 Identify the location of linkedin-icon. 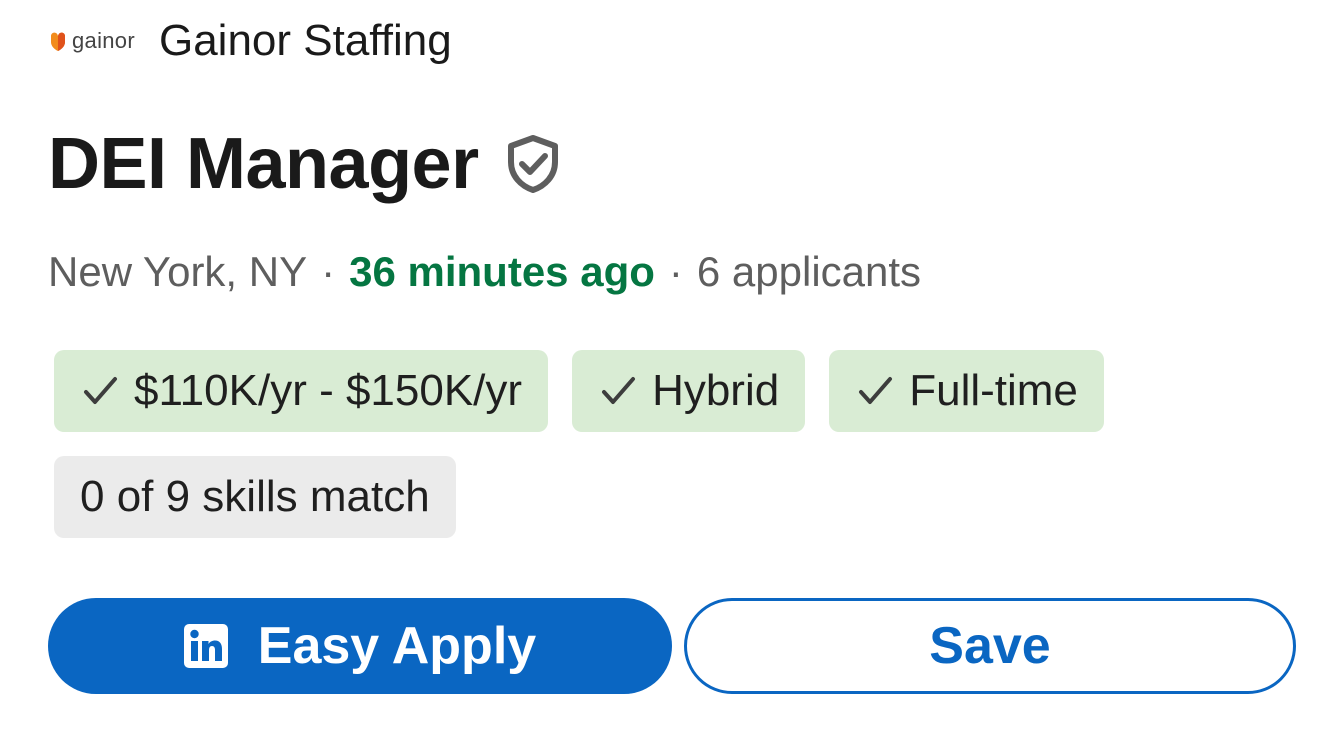
(205, 646).